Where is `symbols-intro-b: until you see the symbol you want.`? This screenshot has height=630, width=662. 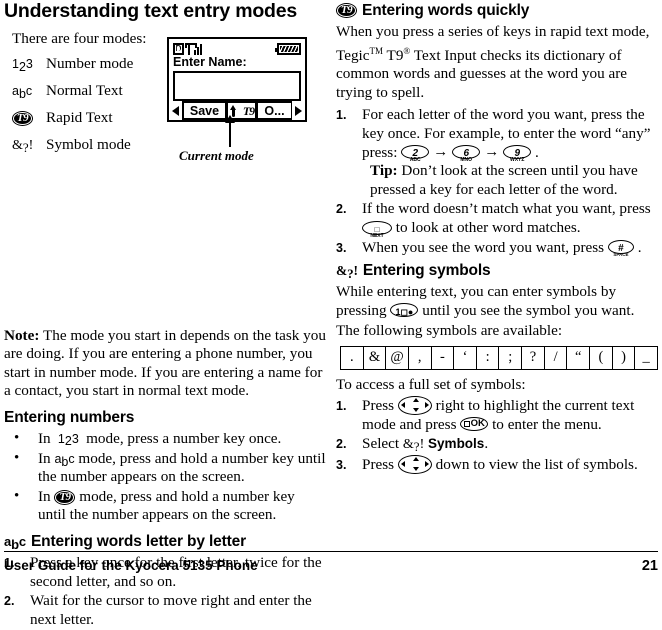 symbols-intro-b: until you see the symbol you want. is located at coordinates (526, 310).